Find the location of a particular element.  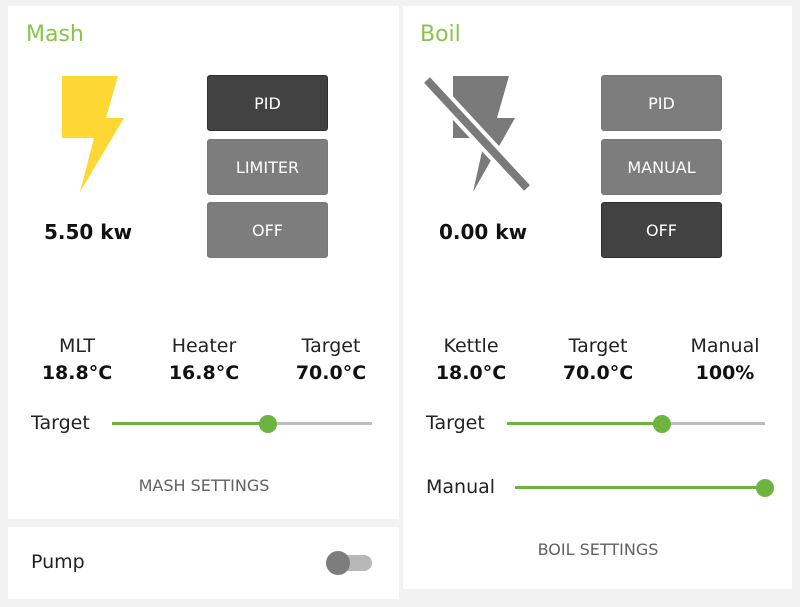

mash-title: Mash is located at coordinates (55, 34).